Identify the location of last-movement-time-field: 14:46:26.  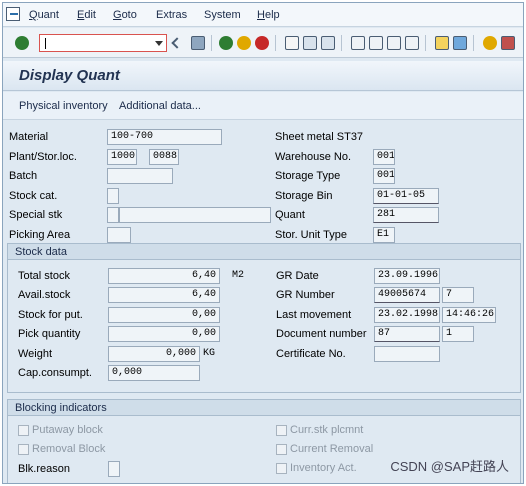
(469, 315).